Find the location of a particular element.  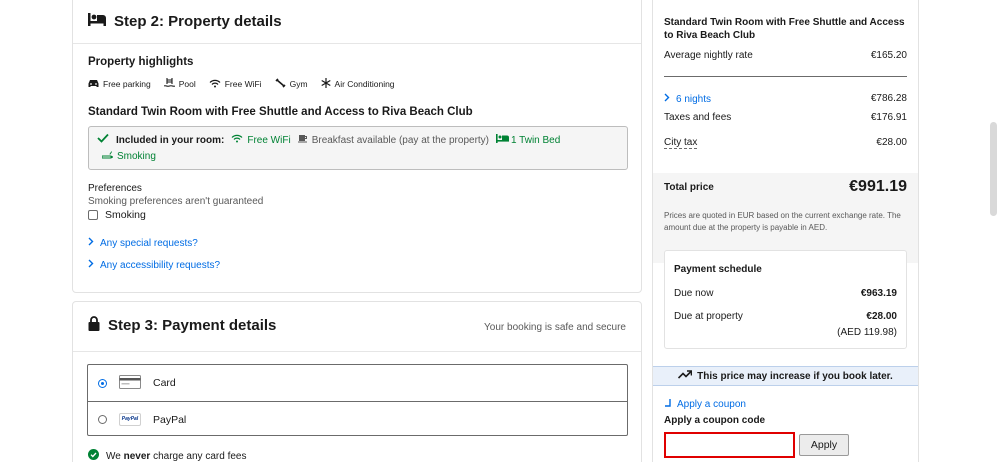

step2-title: Step 2: Property details is located at coordinates (198, 21).